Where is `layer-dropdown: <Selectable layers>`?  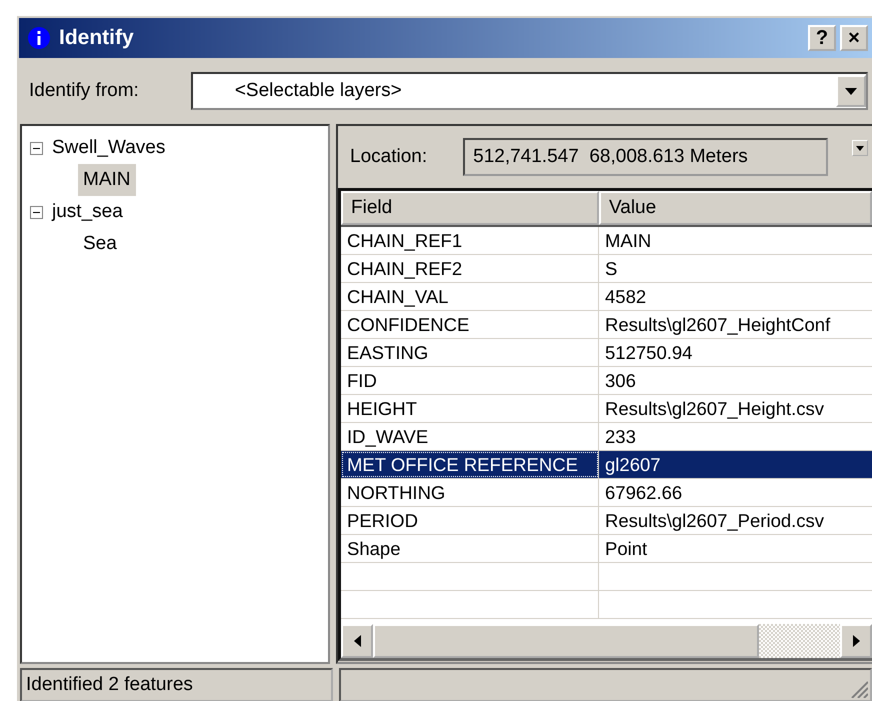
layer-dropdown: <Selectable layers> is located at coordinates (529, 91).